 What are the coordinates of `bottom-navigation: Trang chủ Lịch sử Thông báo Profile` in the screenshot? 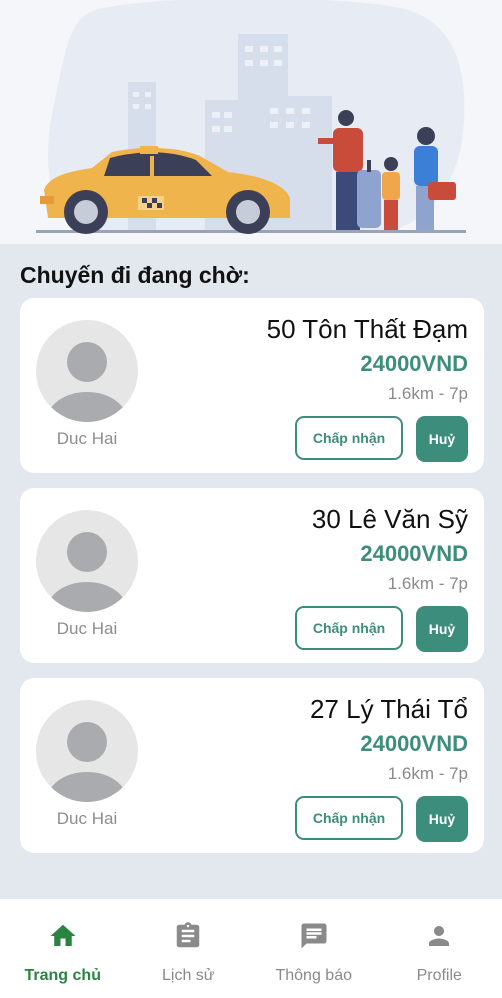 It's located at (251, 948).